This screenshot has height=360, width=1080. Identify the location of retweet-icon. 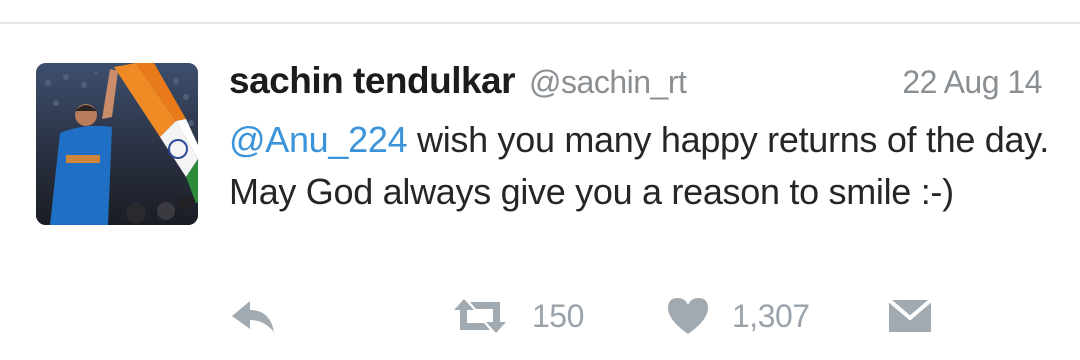
(480, 316).